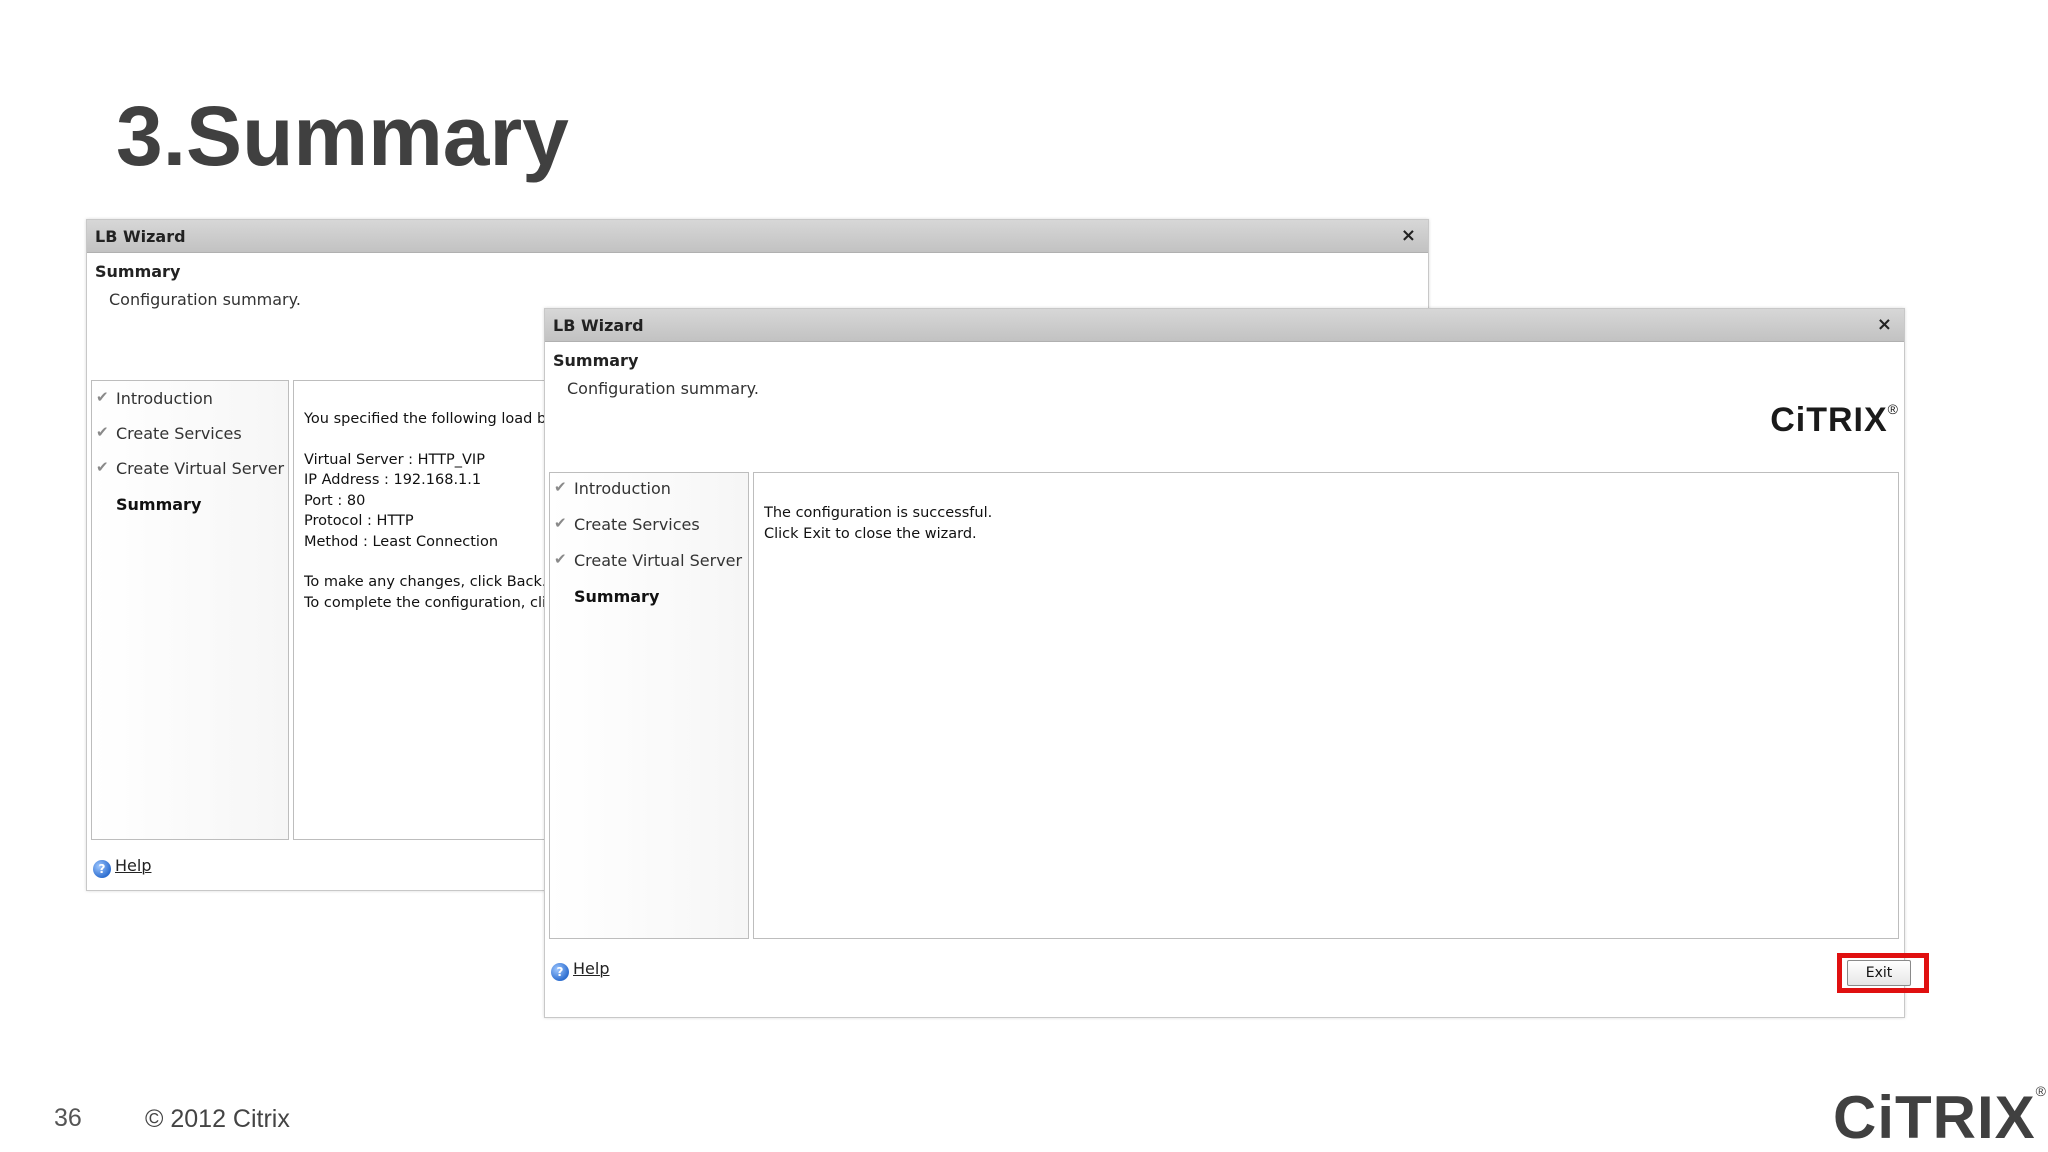  Describe the element at coordinates (878, 513) in the screenshot. I see `result-success: The configuration is successful.` at that location.